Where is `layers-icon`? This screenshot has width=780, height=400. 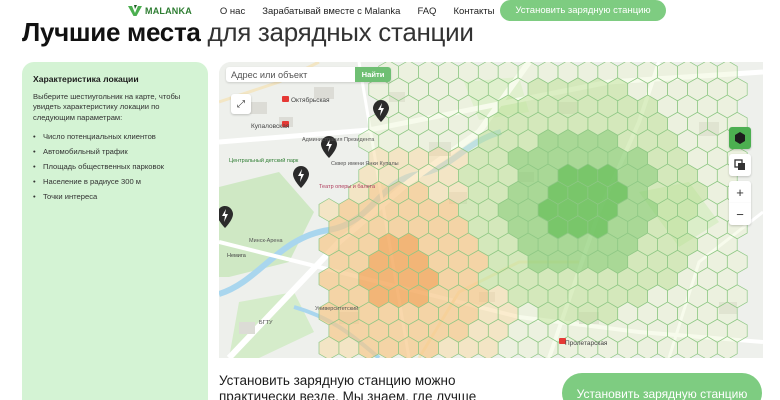 layers-icon is located at coordinates (739, 164).